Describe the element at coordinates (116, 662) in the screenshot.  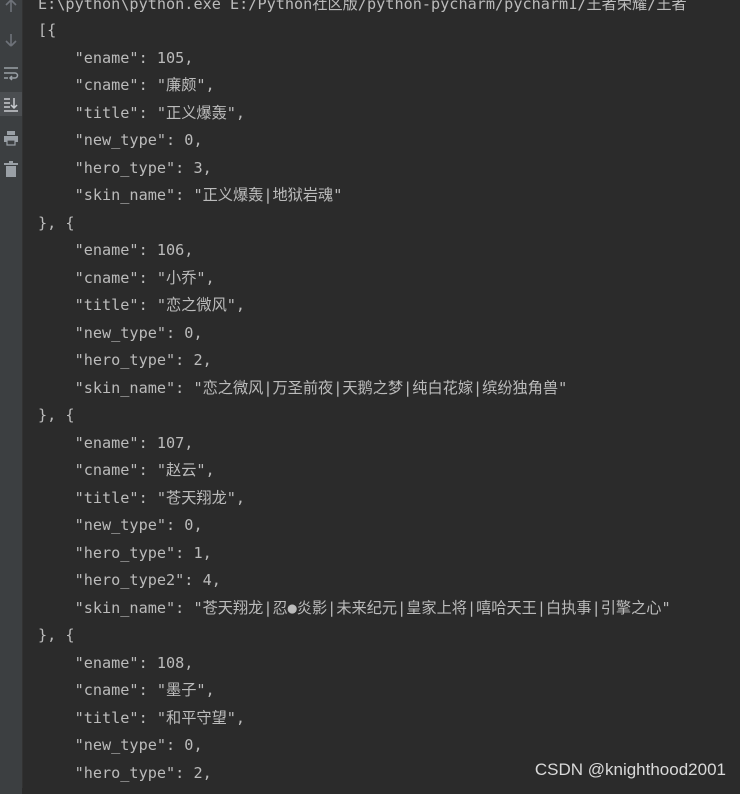
I see `console-line: "ename": 108,` at that location.